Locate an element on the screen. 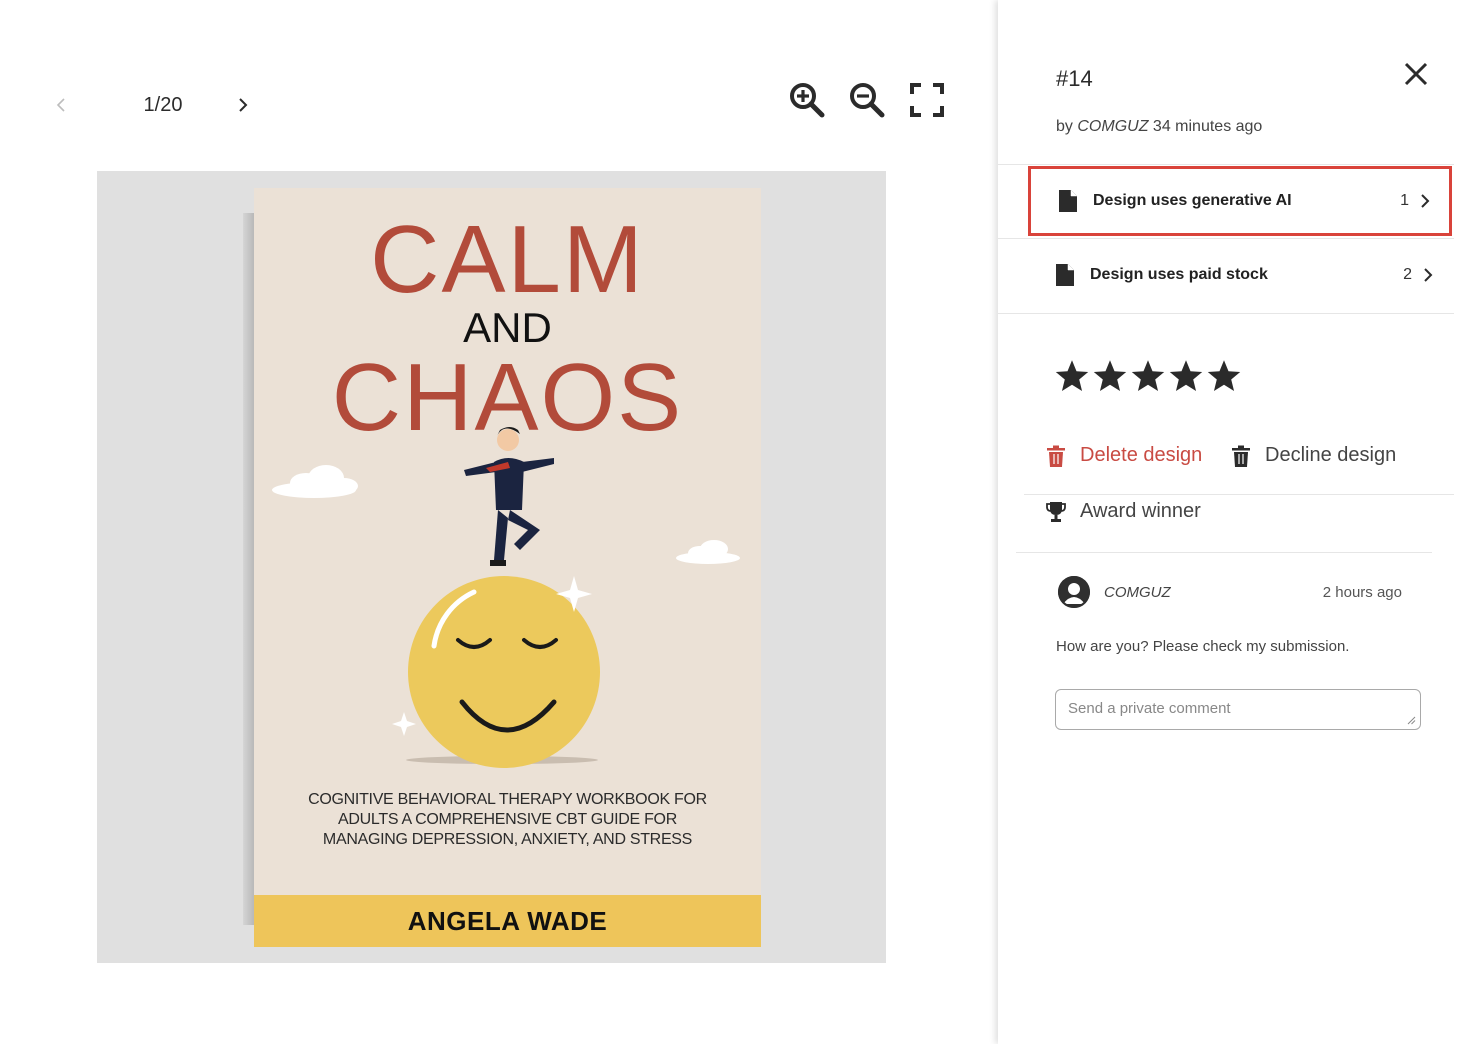 This screenshot has width=1470, height=1044. award-winner-label: Award winner is located at coordinates (1140, 511).